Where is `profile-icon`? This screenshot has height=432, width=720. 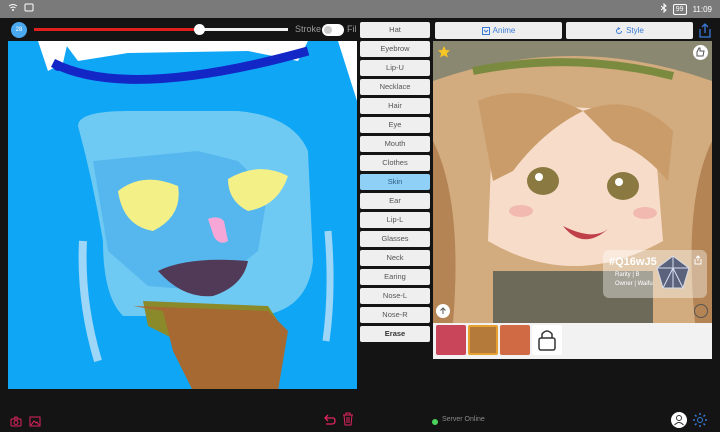 profile-icon is located at coordinates (679, 420).